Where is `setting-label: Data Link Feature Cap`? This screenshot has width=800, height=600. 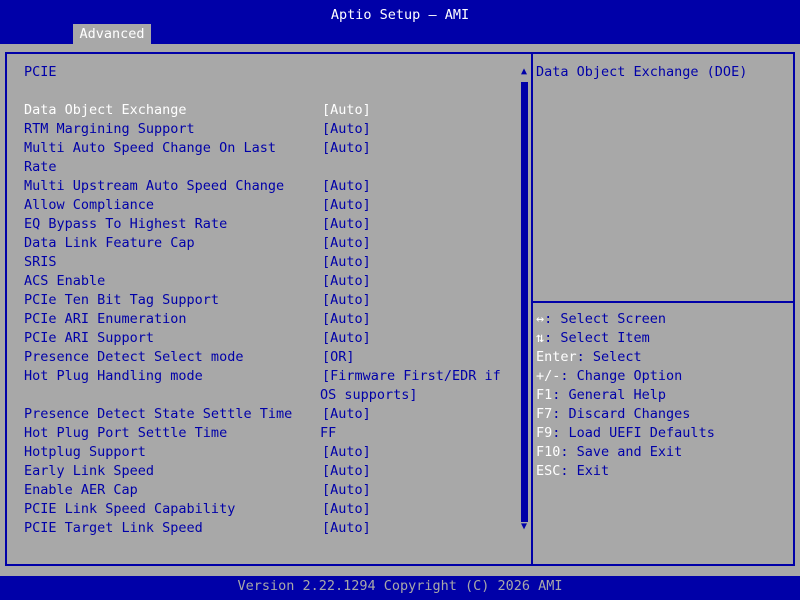 setting-label: Data Link Feature Cap is located at coordinates (109, 243).